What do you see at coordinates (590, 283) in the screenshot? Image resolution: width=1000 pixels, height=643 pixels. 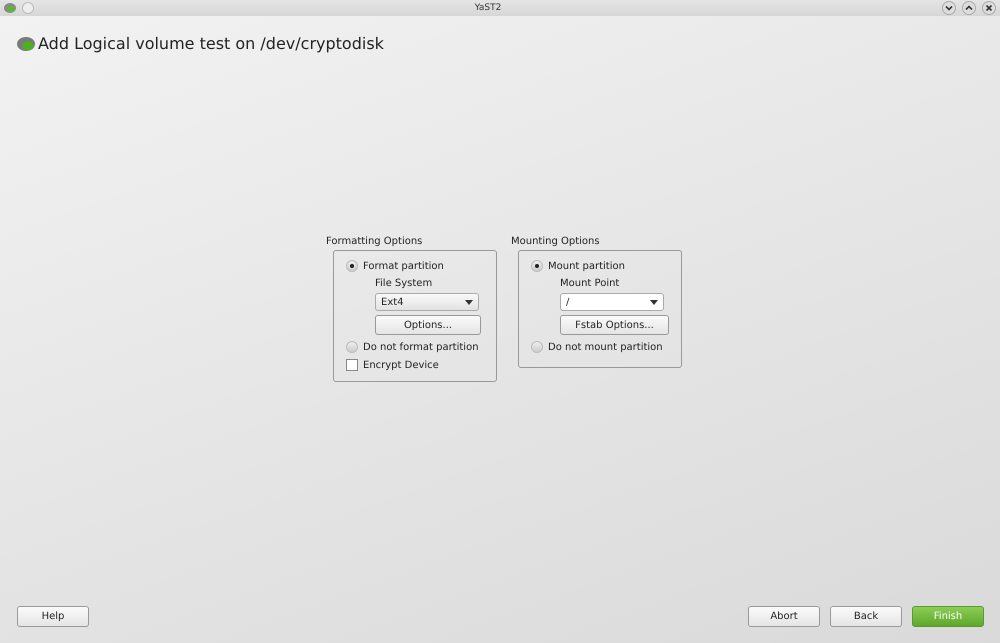 I see `field-label: Mount Point` at bounding box center [590, 283].